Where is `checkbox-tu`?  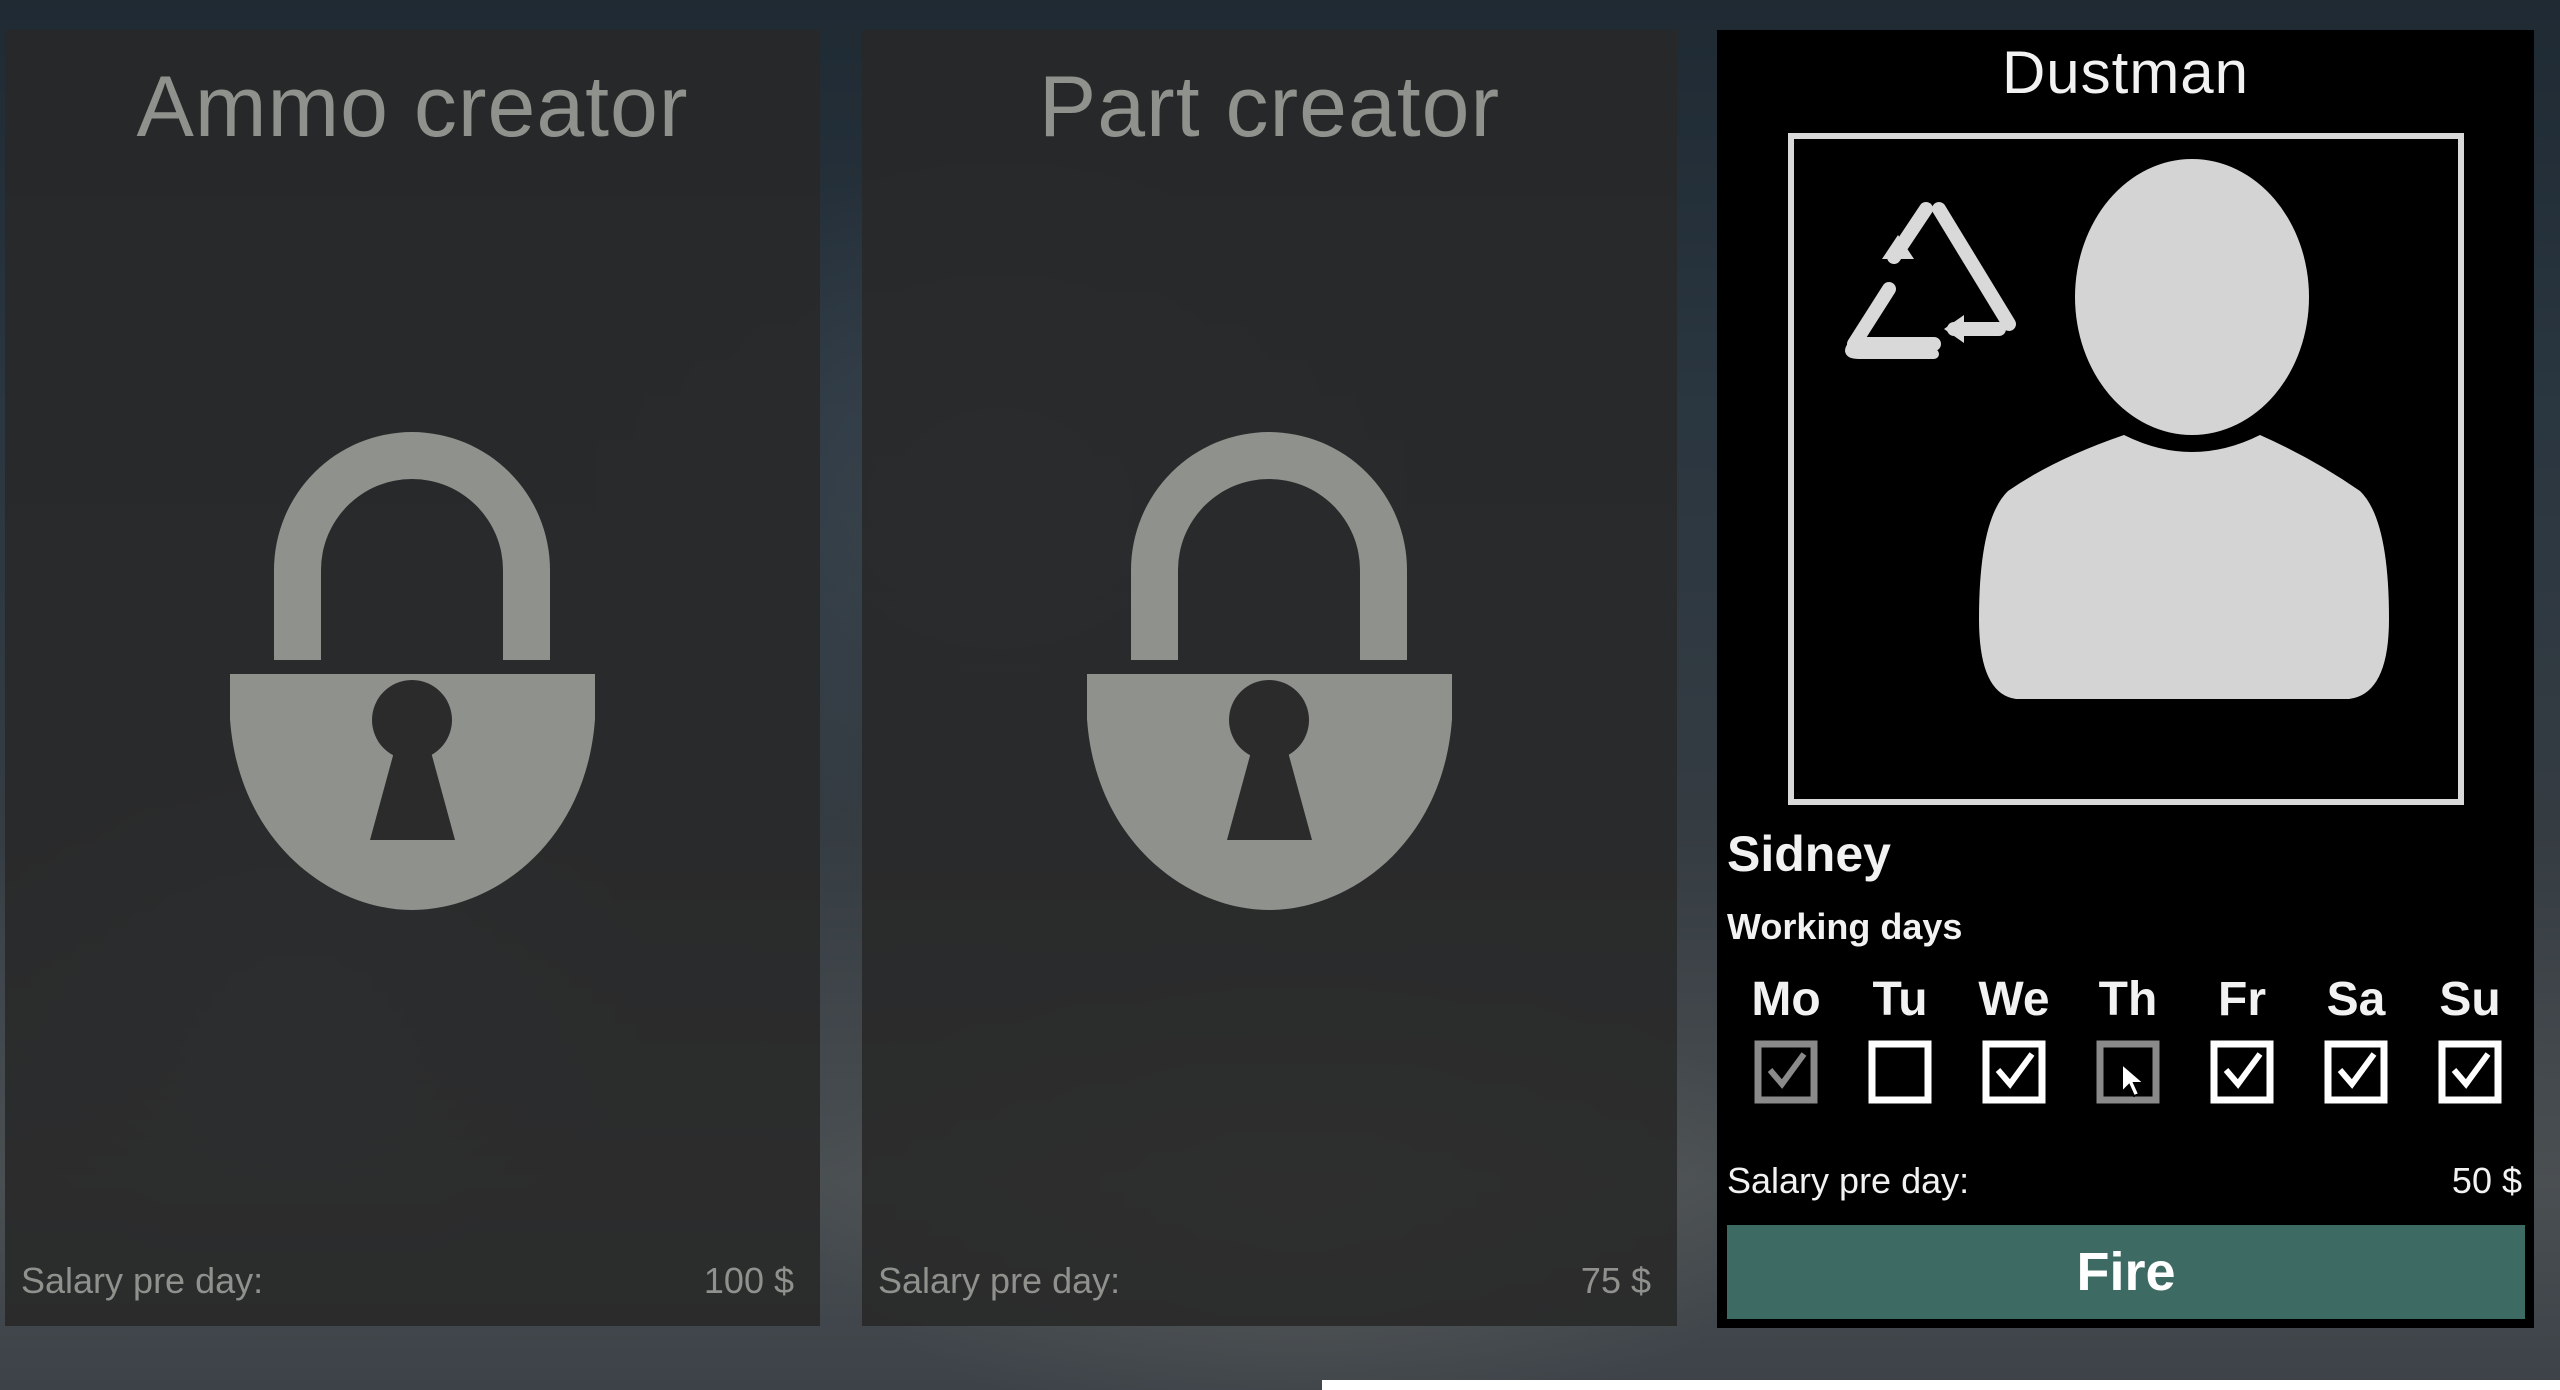
checkbox-tu is located at coordinates (1900, 1072).